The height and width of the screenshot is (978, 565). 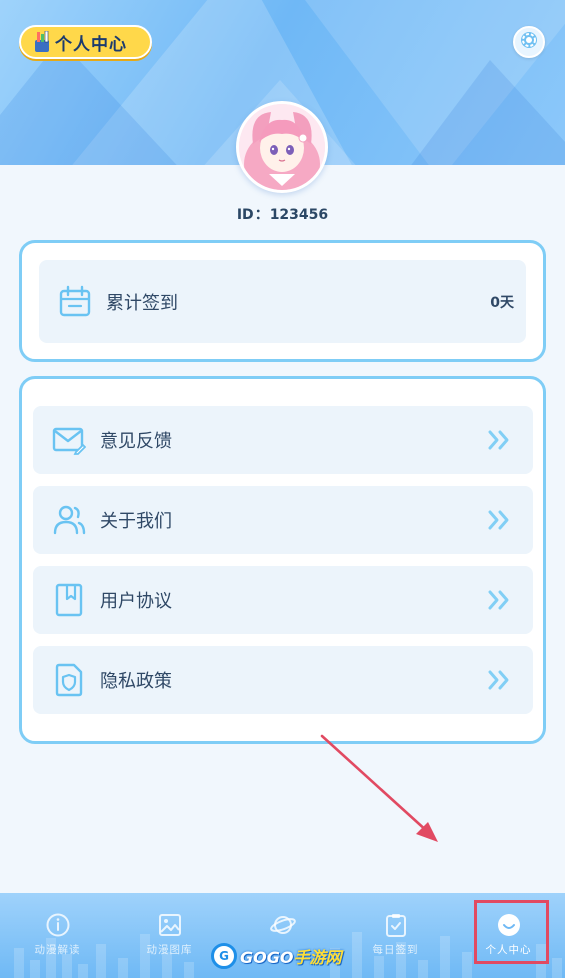 What do you see at coordinates (396, 925) in the screenshot?
I see `clipboard-check-icon` at bounding box center [396, 925].